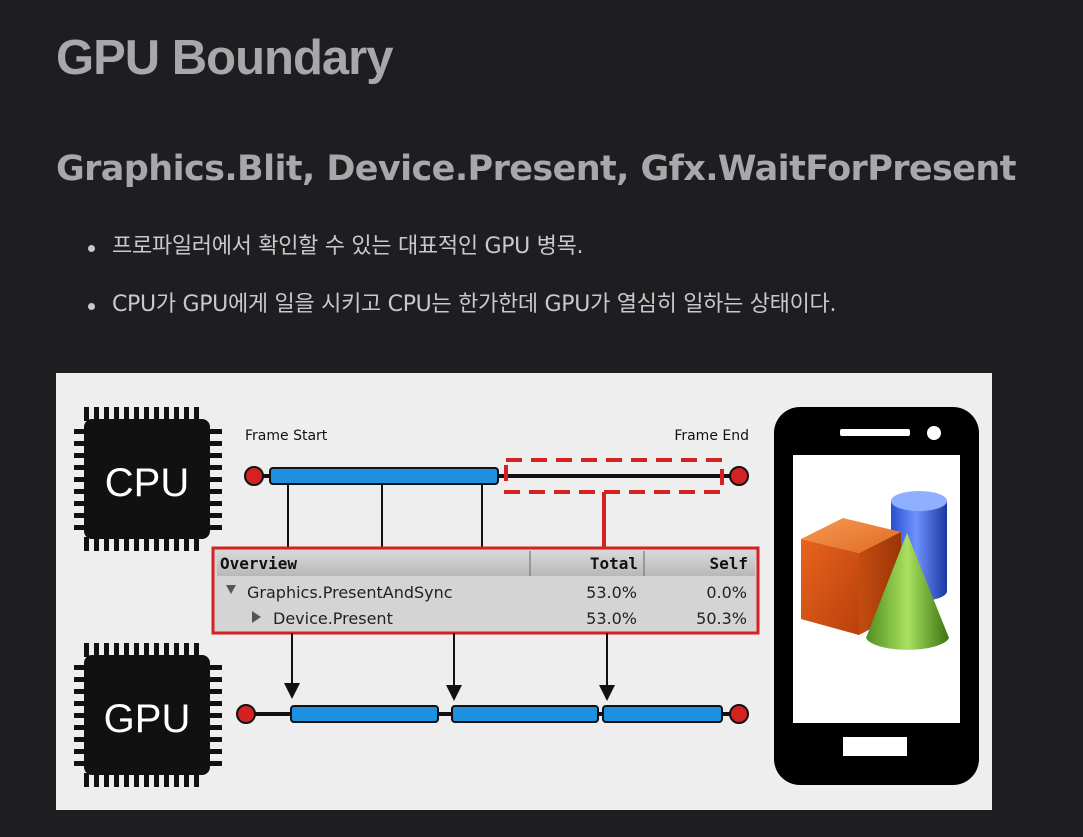  Describe the element at coordinates (333, 618) in the screenshot. I see `profiler-row-name: Device.Present` at that location.